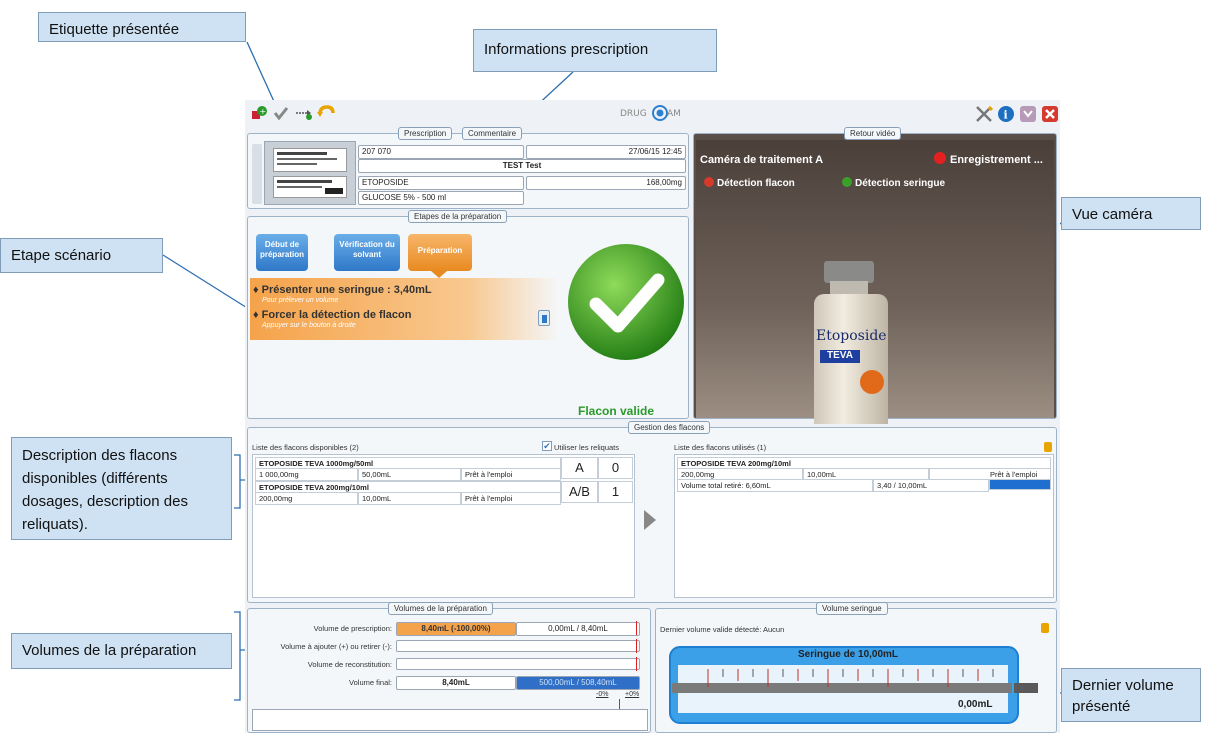  What do you see at coordinates (511, 474) in the screenshot?
I see `available-status-0: Prêt à l'emploi` at bounding box center [511, 474].